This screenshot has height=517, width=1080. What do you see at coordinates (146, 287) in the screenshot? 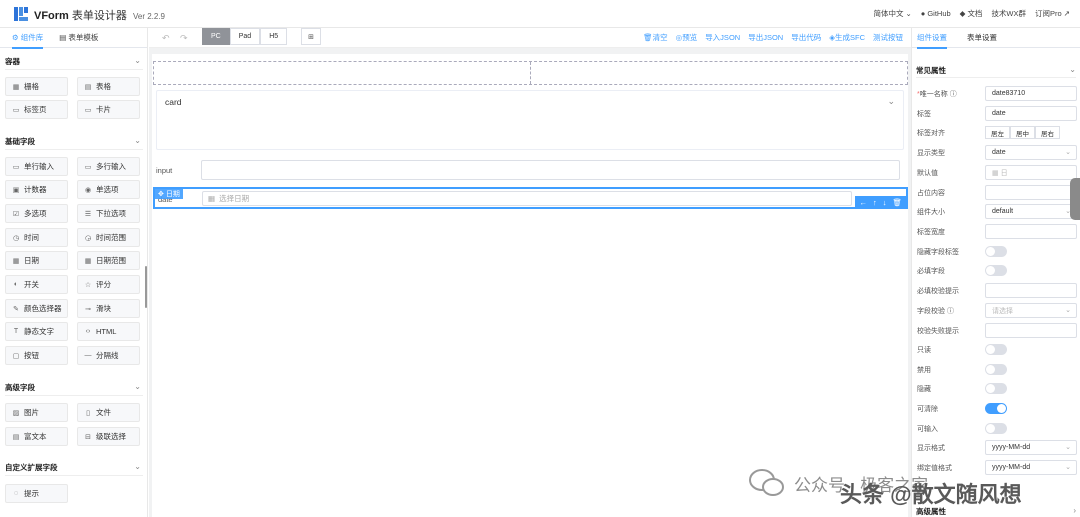
I see `left-panel-scrollbar` at bounding box center [146, 287].